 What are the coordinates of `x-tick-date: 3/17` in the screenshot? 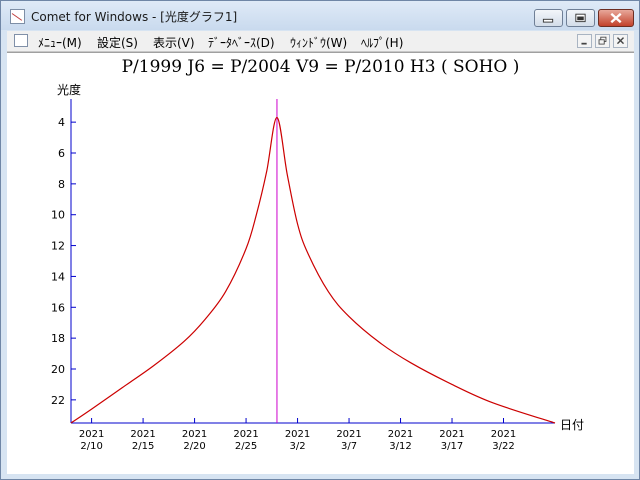 It's located at (452, 446).